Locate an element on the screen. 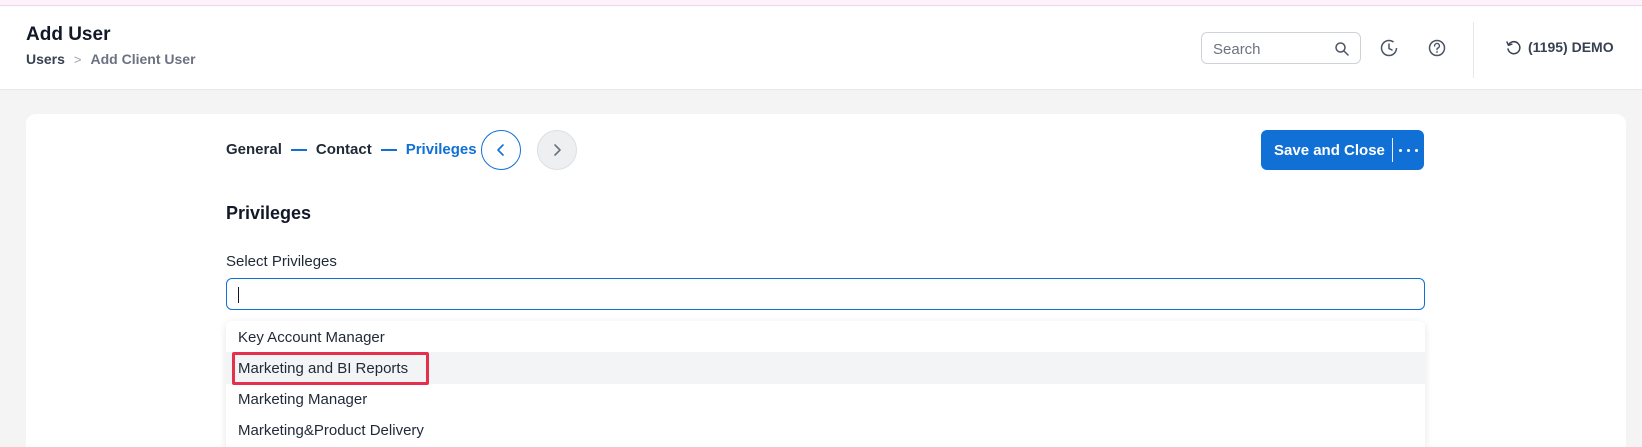 The height and width of the screenshot is (447, 1642). history-icon is located at coordinates (1389, 48).